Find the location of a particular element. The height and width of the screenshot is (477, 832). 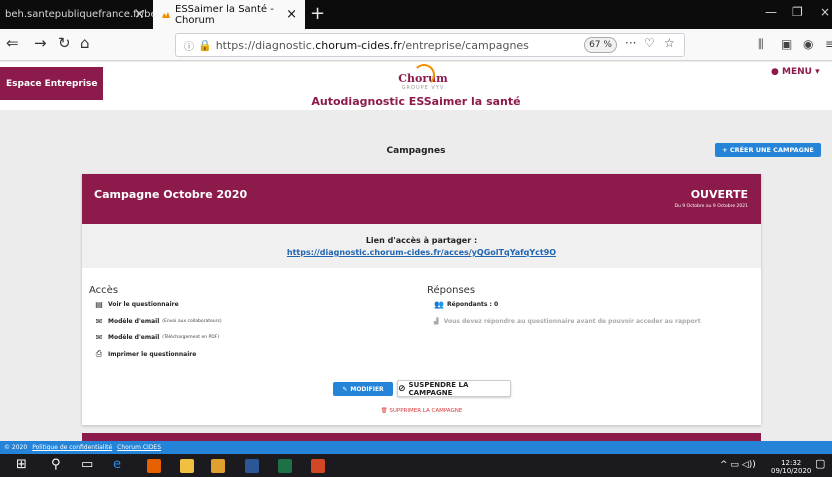

browser-tab-beh: beh.santepubliquefrance.fr/beh/20 × is located at coordinates (89, 14).